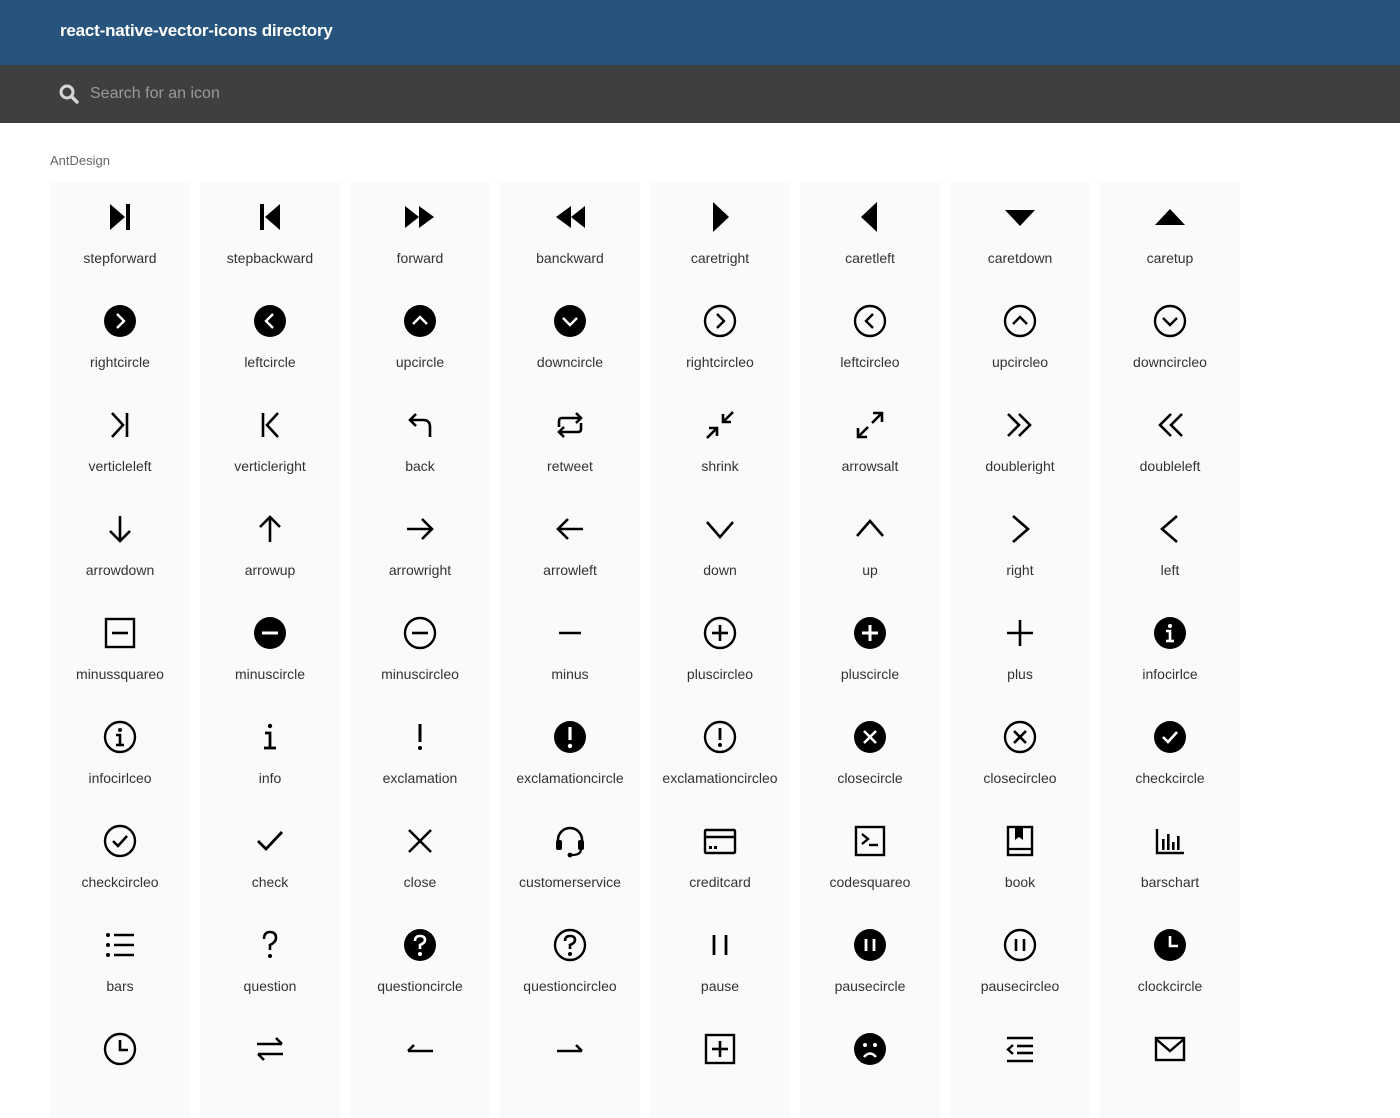 The image size is (1400, 1118). What do you see at coordinates (120, 650) in the screenshot?
I see `icon-tile-minussquareo: minussquareo` at bounding box center [120, 650].